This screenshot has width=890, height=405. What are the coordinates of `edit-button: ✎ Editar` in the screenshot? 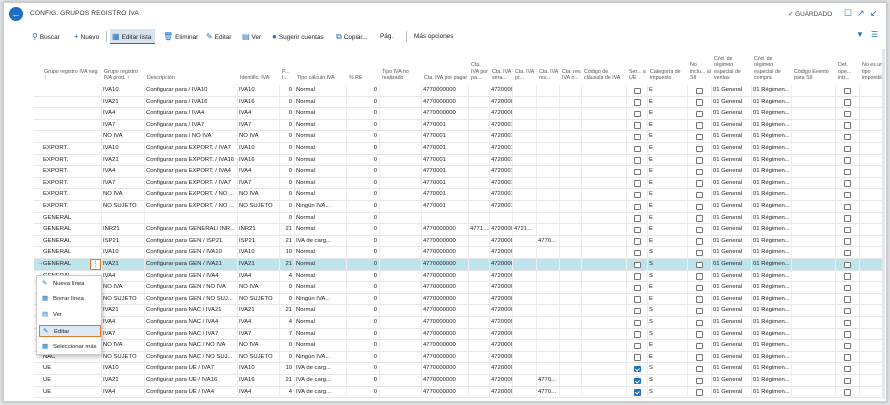 It's located at (218, 36).